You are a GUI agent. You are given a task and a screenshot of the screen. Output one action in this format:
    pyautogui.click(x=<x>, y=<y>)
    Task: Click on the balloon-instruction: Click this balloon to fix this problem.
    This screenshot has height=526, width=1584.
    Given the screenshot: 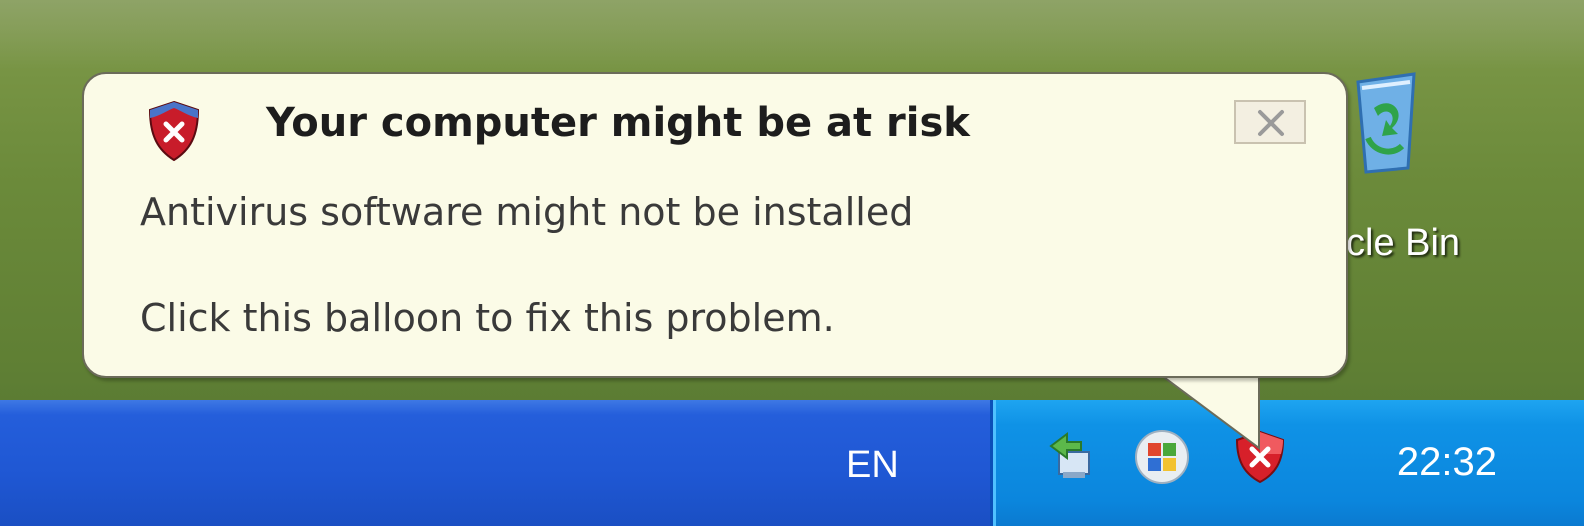 What is the action you would take?
    pyautogui.click(x=487, y=318)
    